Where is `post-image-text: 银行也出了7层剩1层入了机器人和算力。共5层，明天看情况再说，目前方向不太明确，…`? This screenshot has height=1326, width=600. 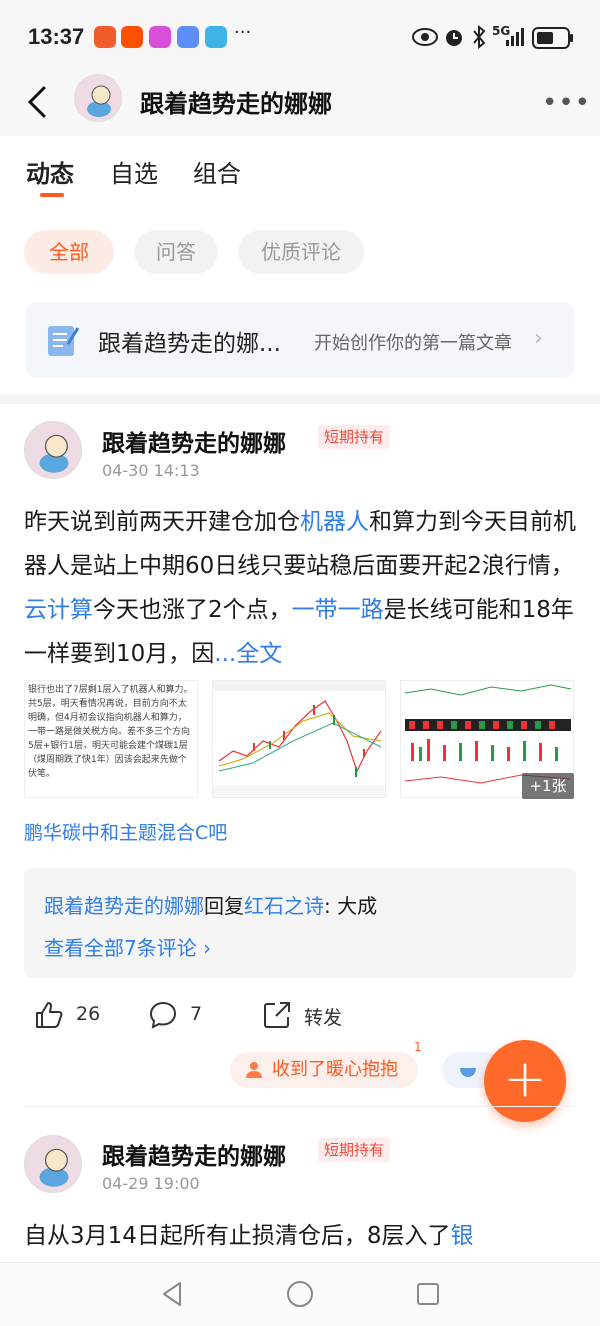
post-image-text: 银行也出了7层剩1层入了机器人和算力。共5层，明天看情况再说，目前方向不太明确，… is located at coordinates (111, 739).